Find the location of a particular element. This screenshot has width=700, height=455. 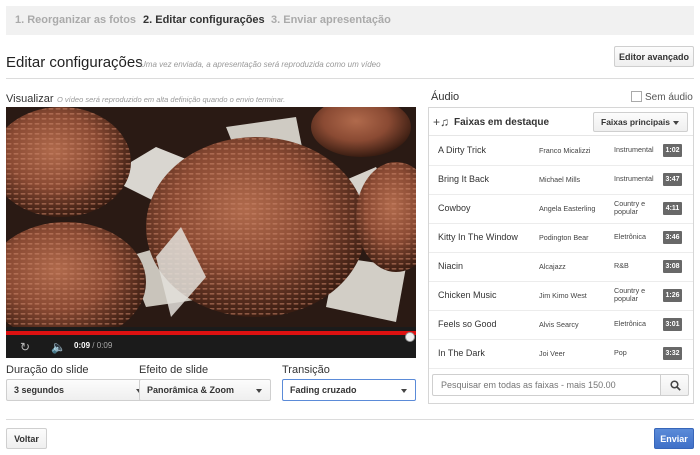

track-name: Feels so Good is located at coordinates (467, 324).